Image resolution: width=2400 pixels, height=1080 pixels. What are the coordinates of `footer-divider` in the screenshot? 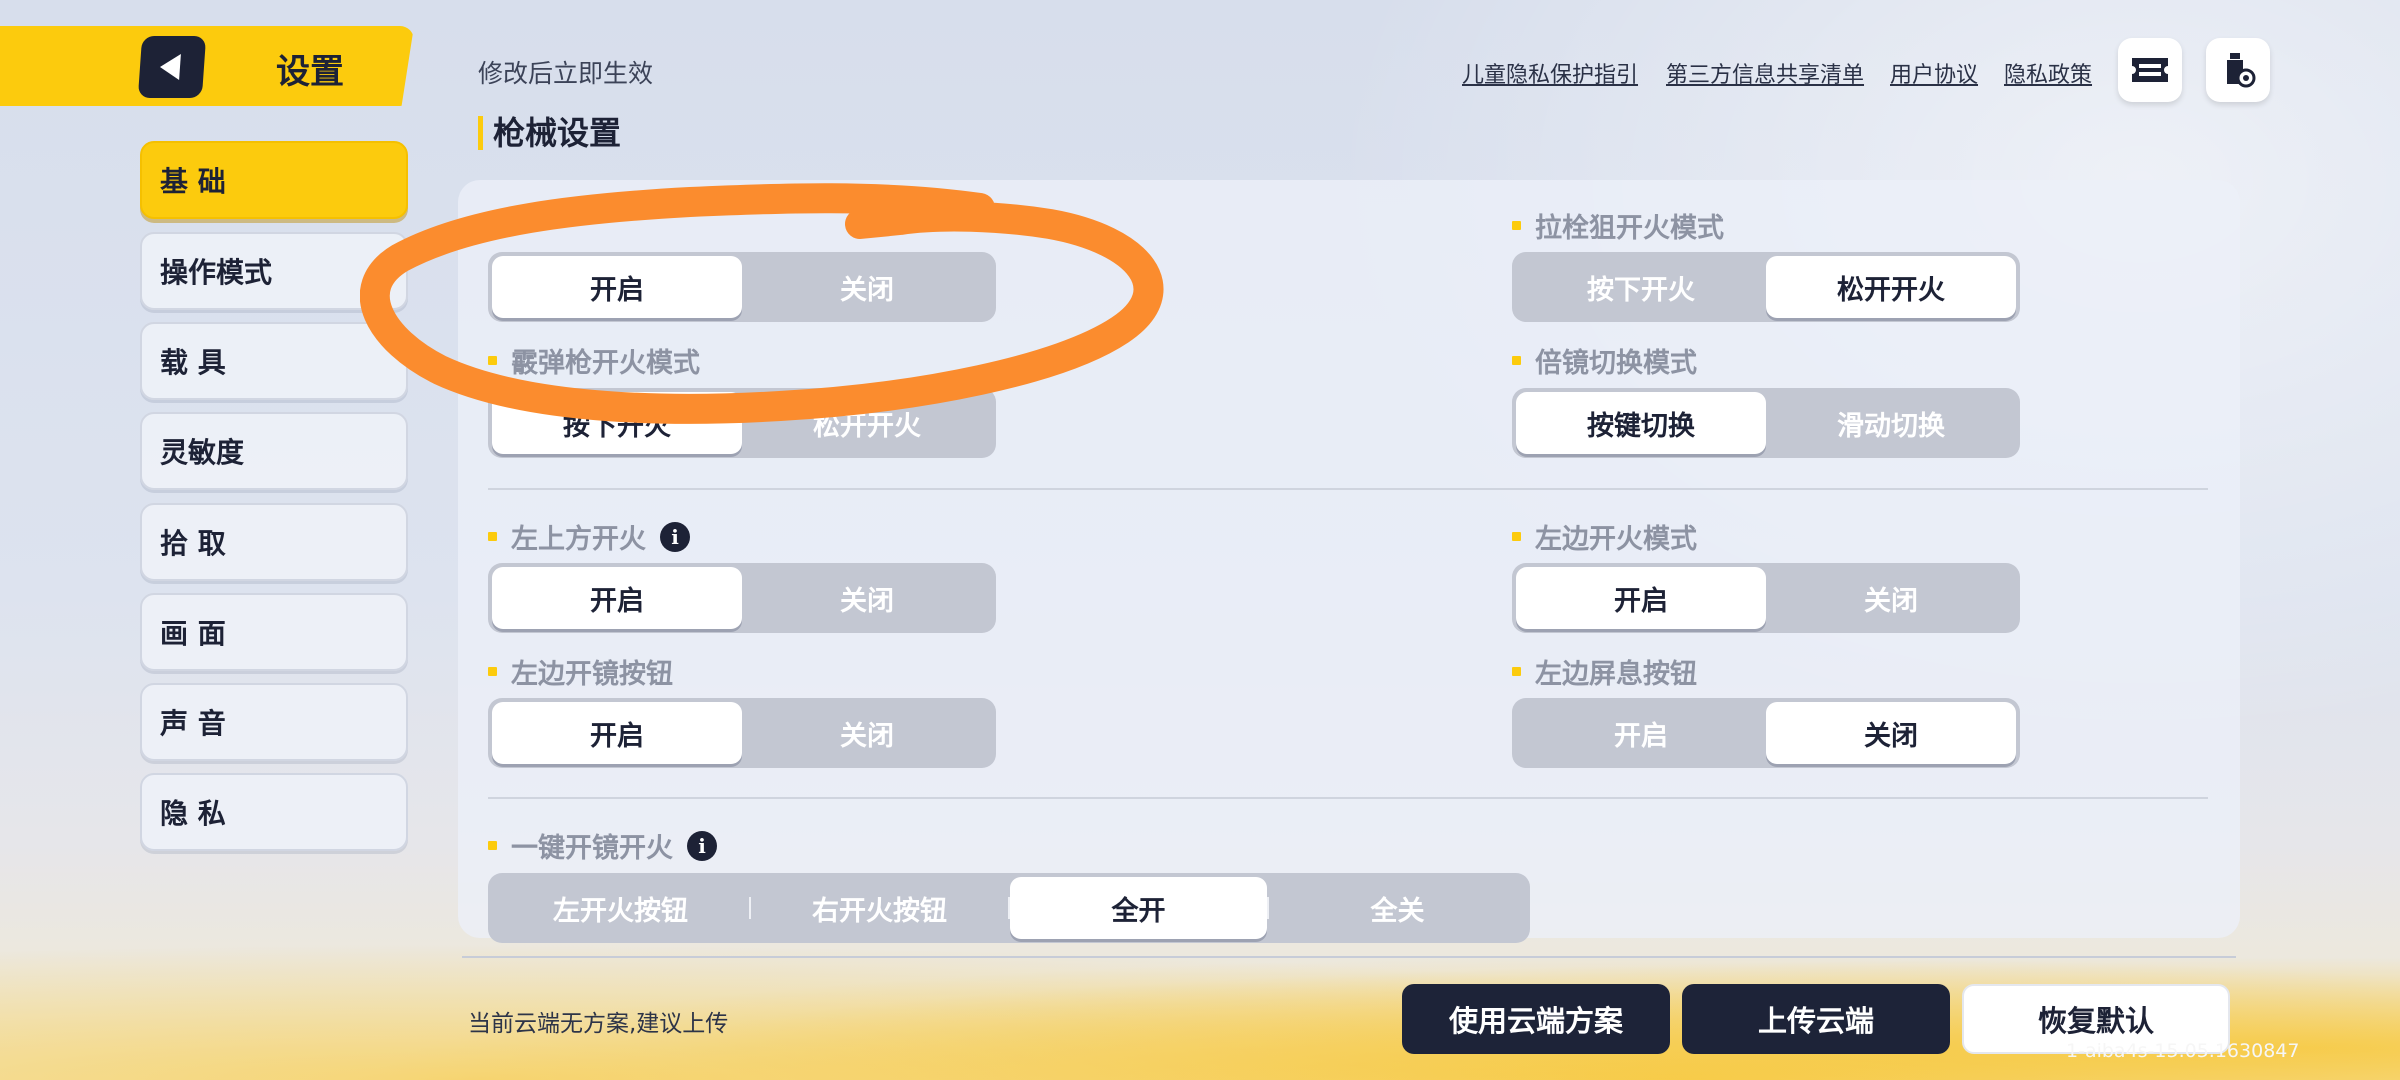 It's located at (1349, 957).